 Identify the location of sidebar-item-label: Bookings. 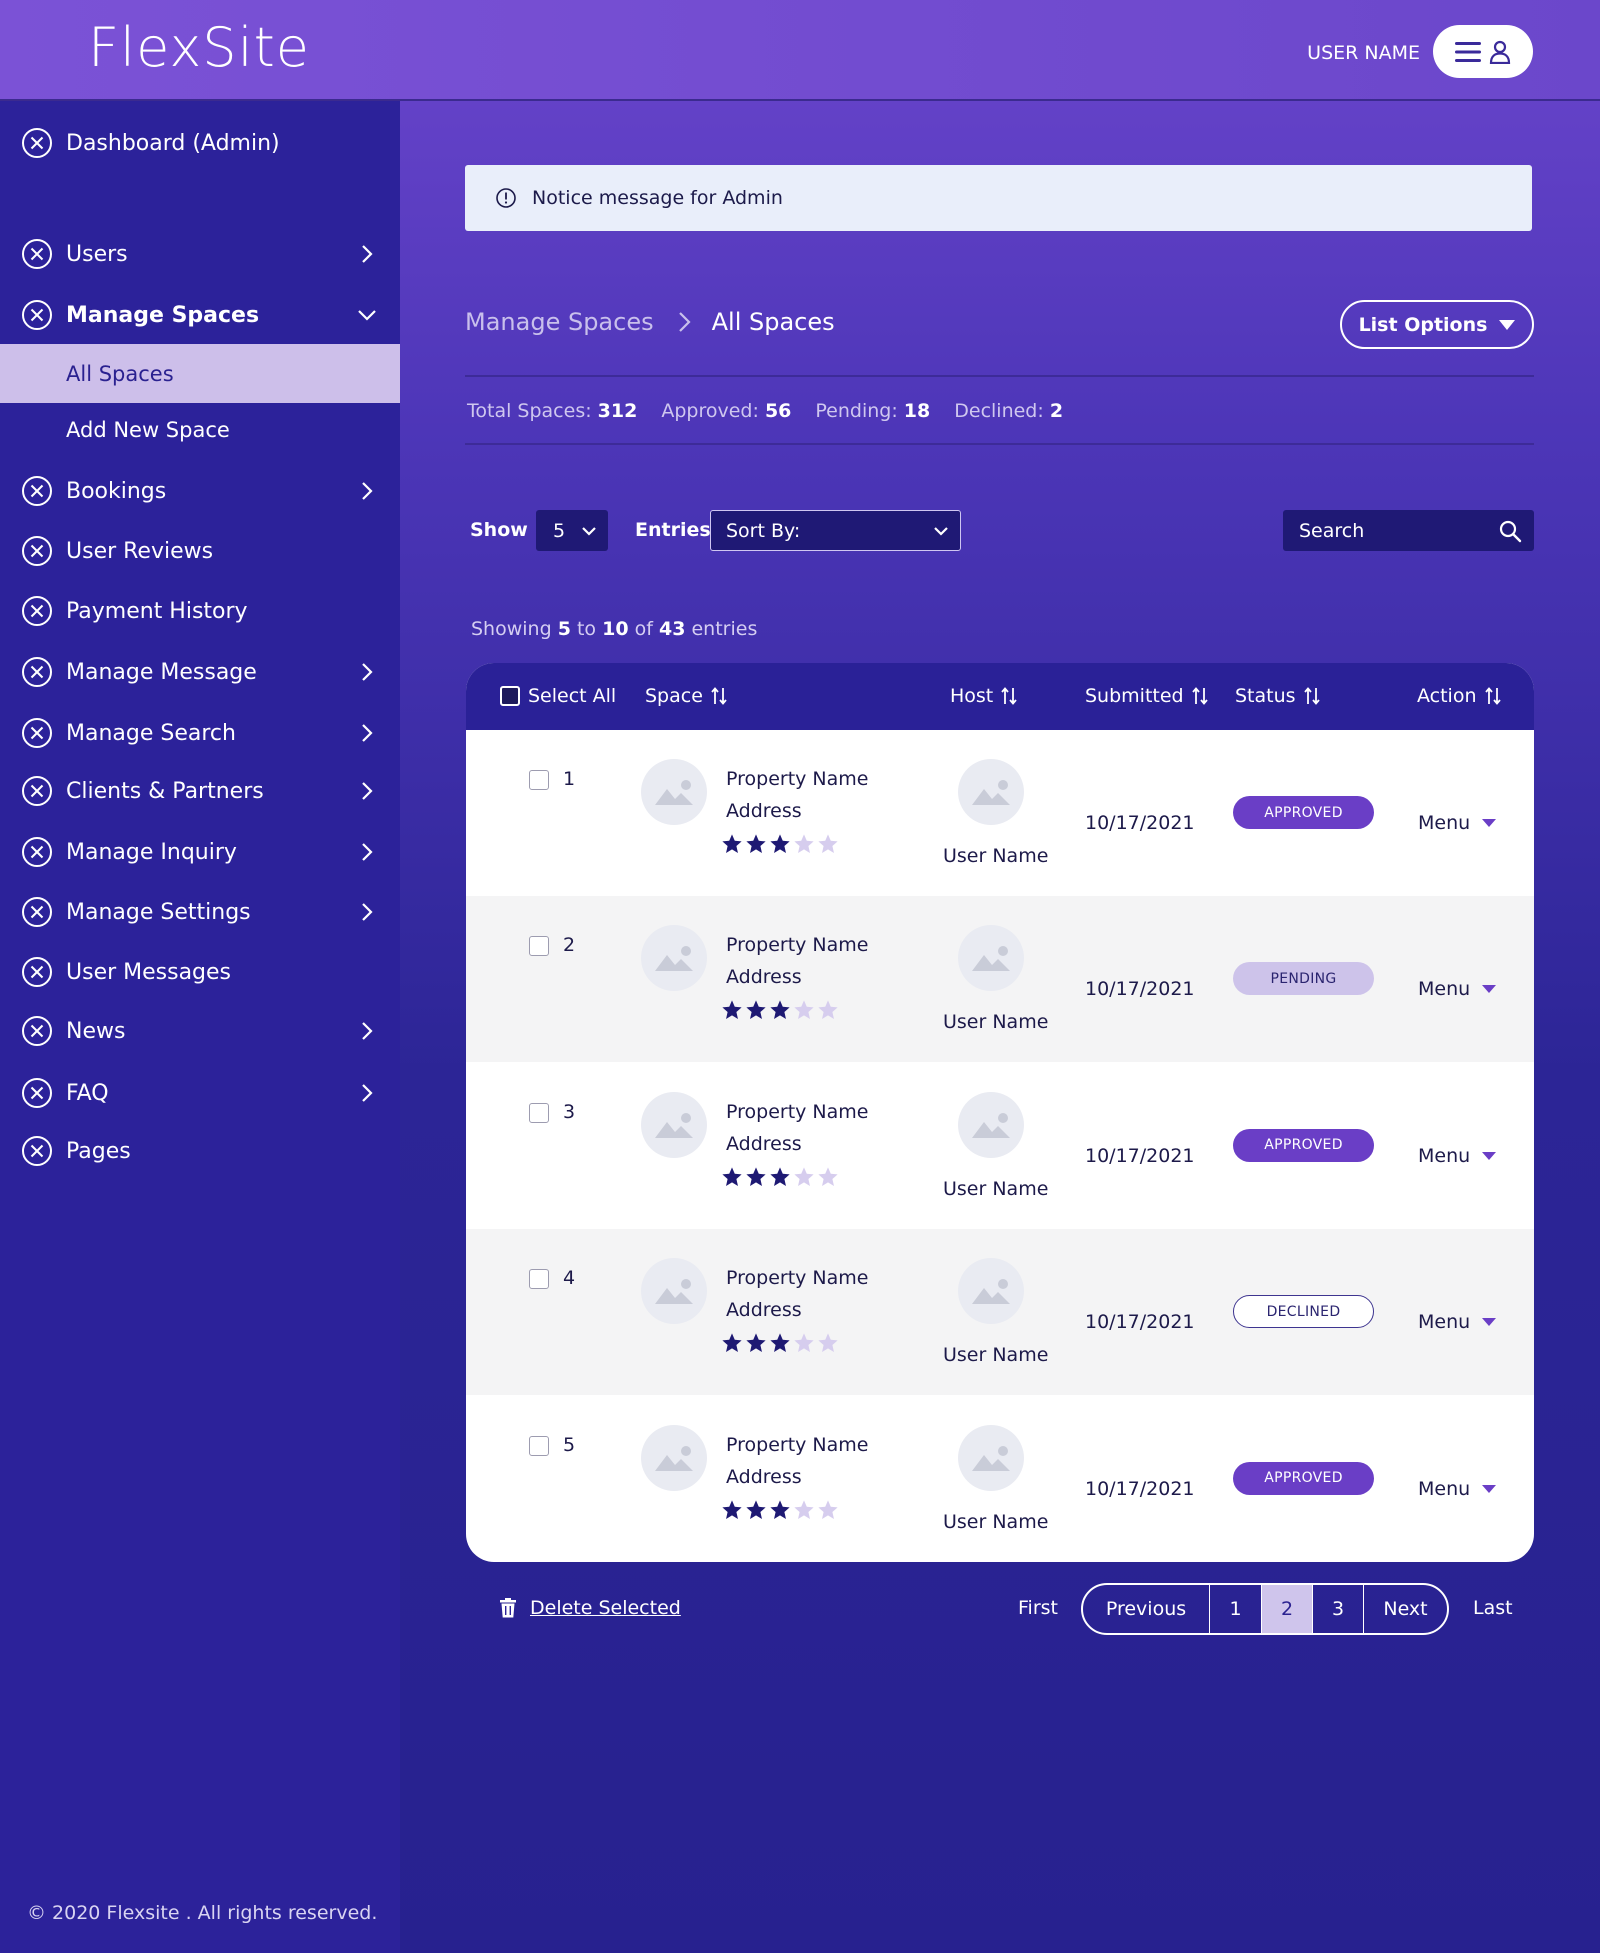
(116, 491).